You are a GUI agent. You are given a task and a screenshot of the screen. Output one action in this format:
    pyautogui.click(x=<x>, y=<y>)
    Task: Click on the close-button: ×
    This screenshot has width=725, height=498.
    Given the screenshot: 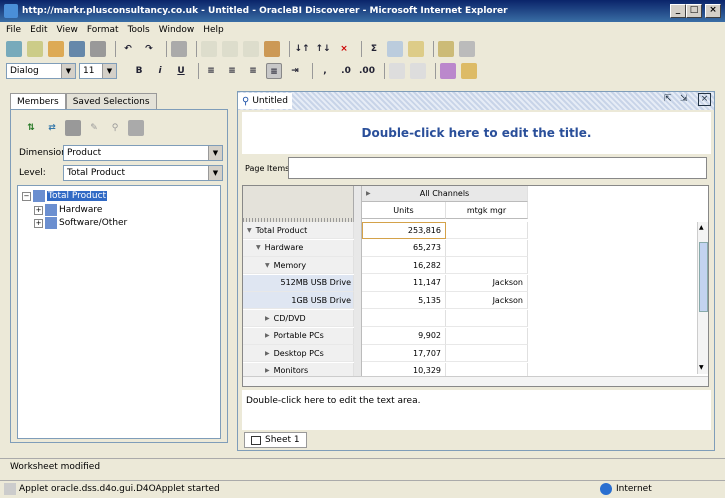 What is the action you would take?
    pyautogui.click(x=713, y=11)
    